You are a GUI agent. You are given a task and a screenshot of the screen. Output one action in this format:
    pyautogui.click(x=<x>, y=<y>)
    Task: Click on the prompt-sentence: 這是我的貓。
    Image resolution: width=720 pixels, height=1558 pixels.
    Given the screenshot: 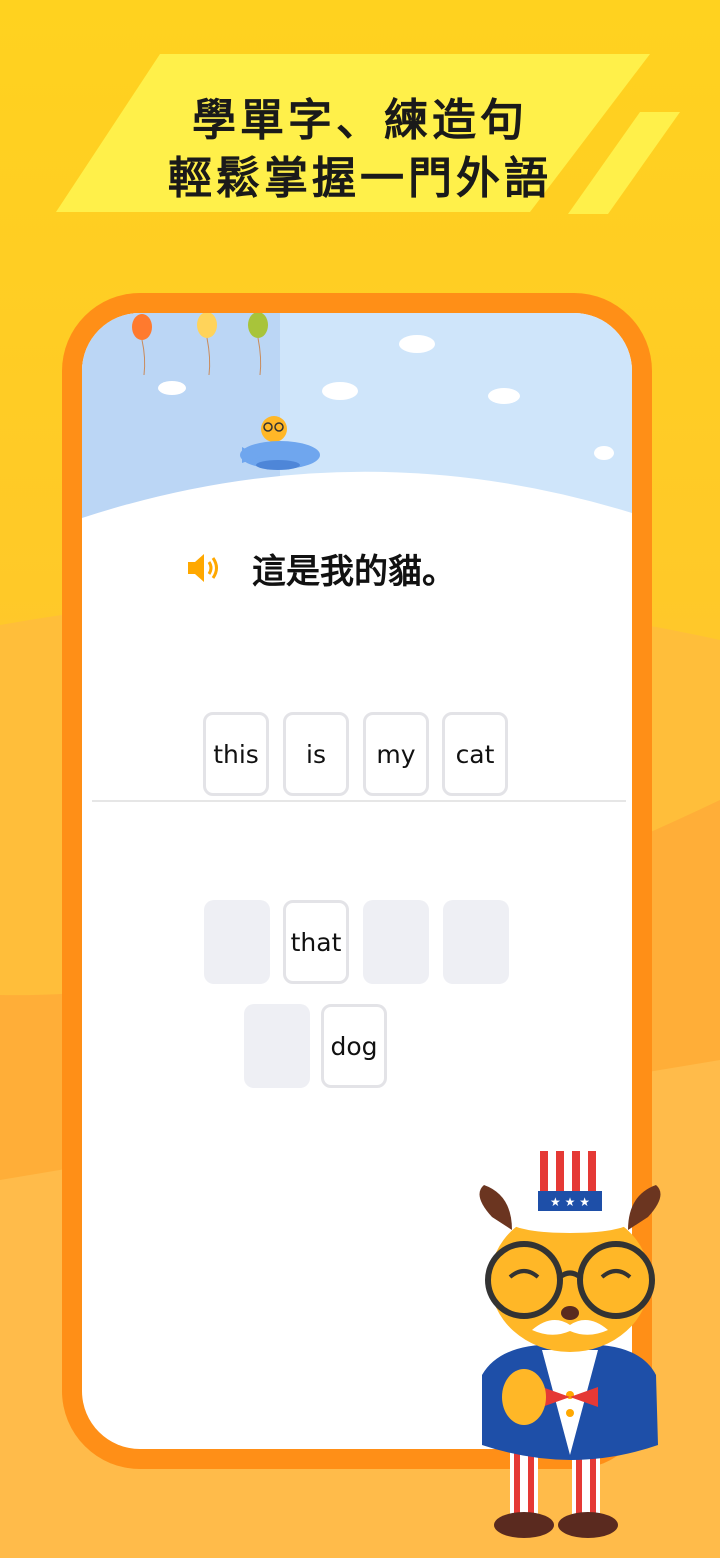 What is the action you would take?
    pyautogui.click(x=354, y=571)
    